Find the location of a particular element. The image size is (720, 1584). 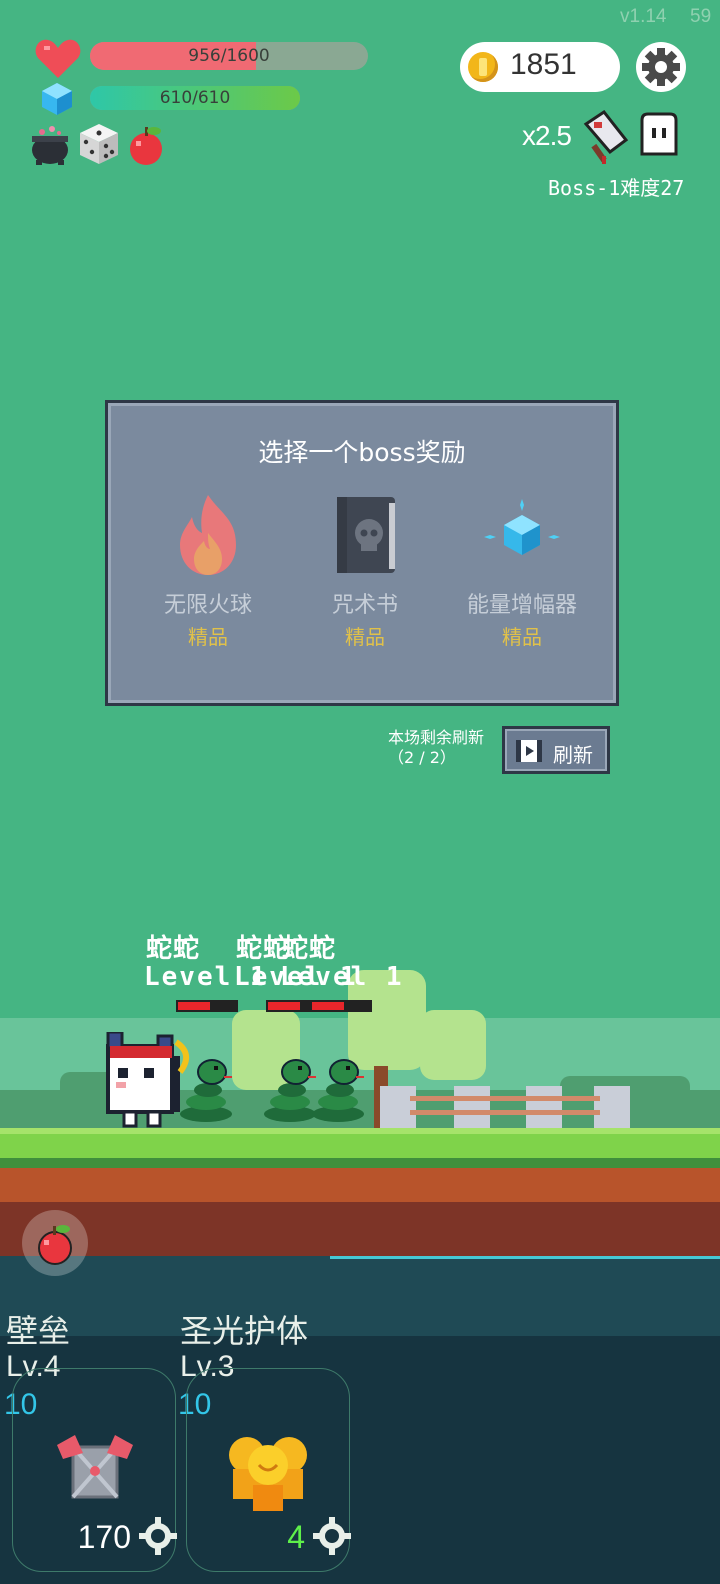

apple-quick-use-button is located at coordinates (55, 1243).